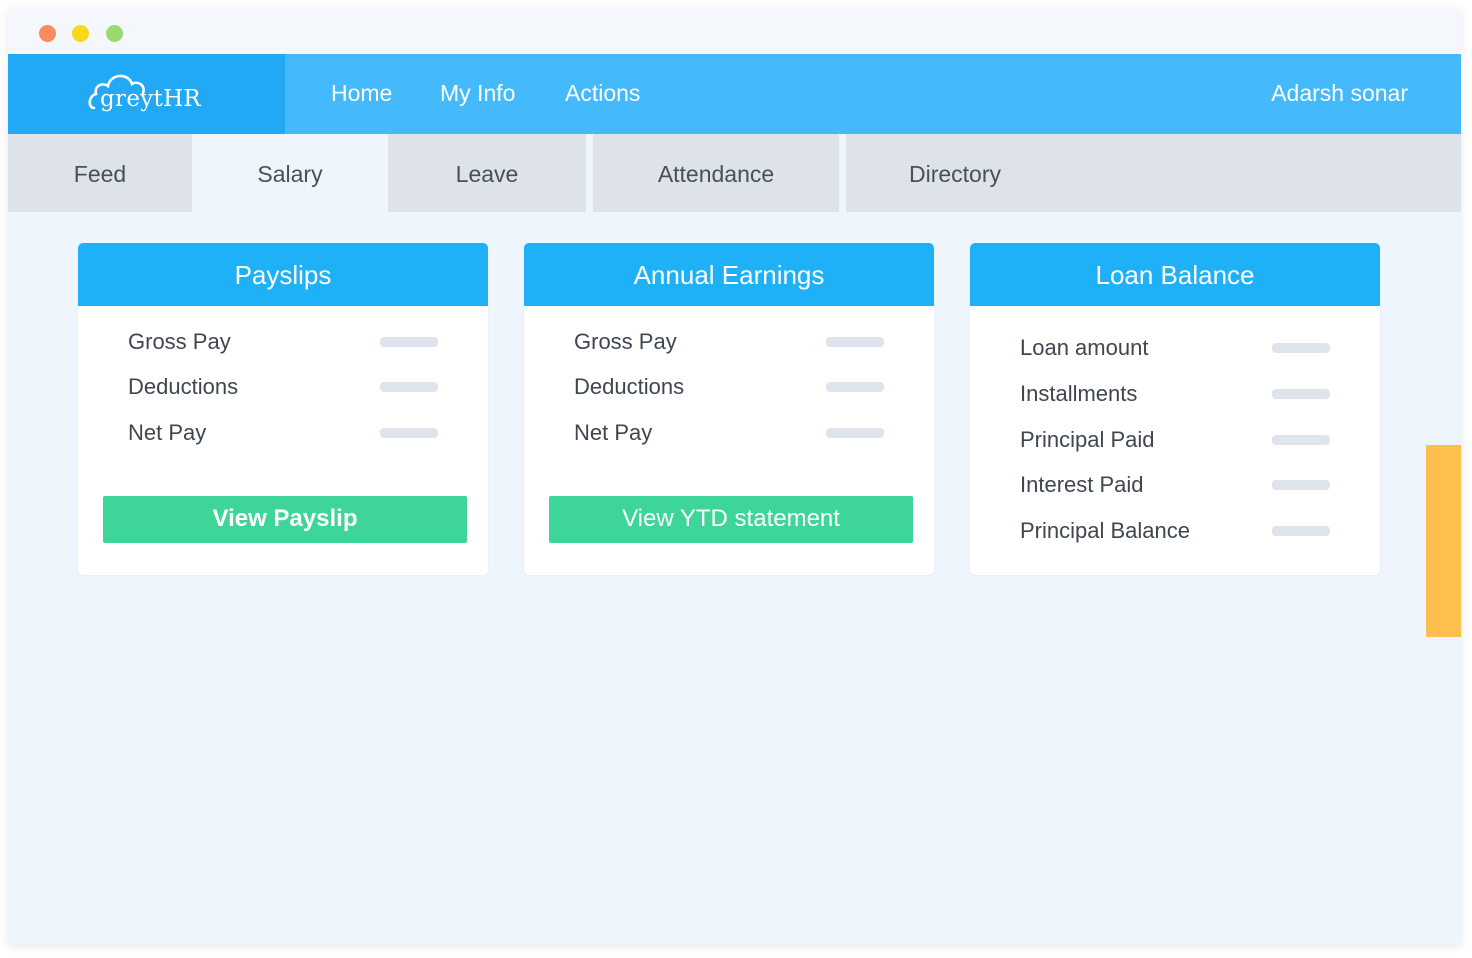  I want to click on section-tabs: Feed Salary Leave Attendance Directory, so click(734, 173).